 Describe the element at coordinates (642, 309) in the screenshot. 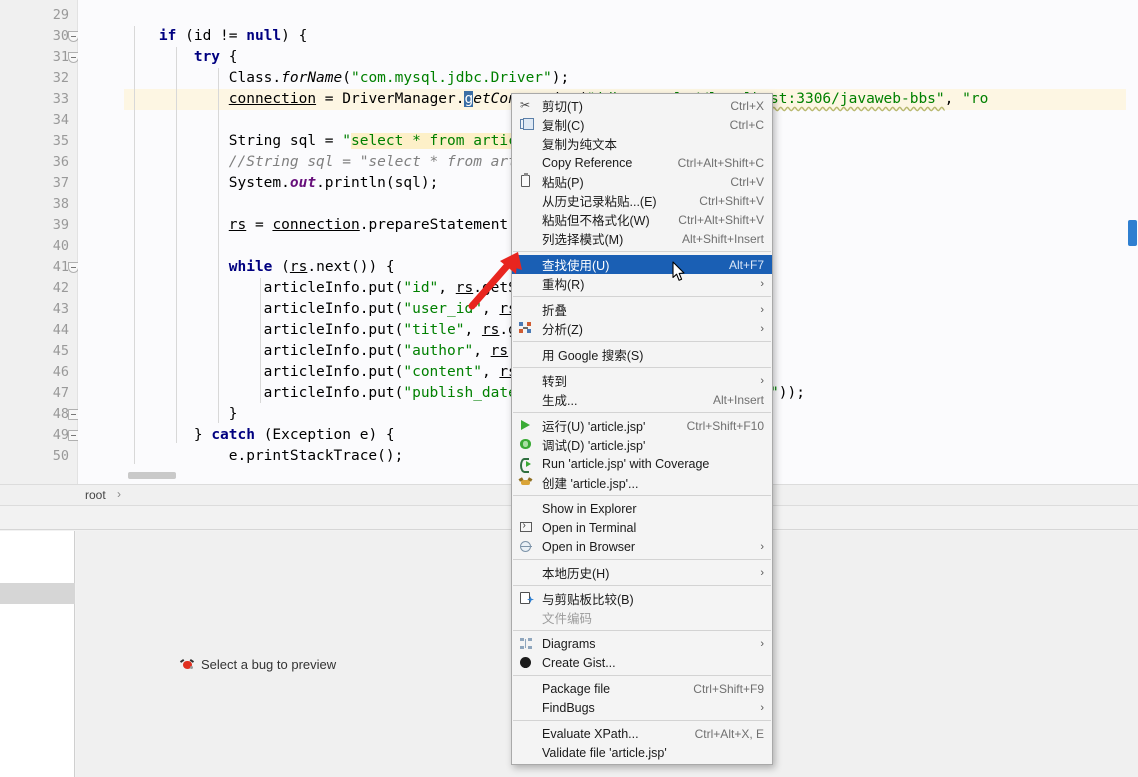

I see `menu-item-folding: 折叠 ›` at that location.